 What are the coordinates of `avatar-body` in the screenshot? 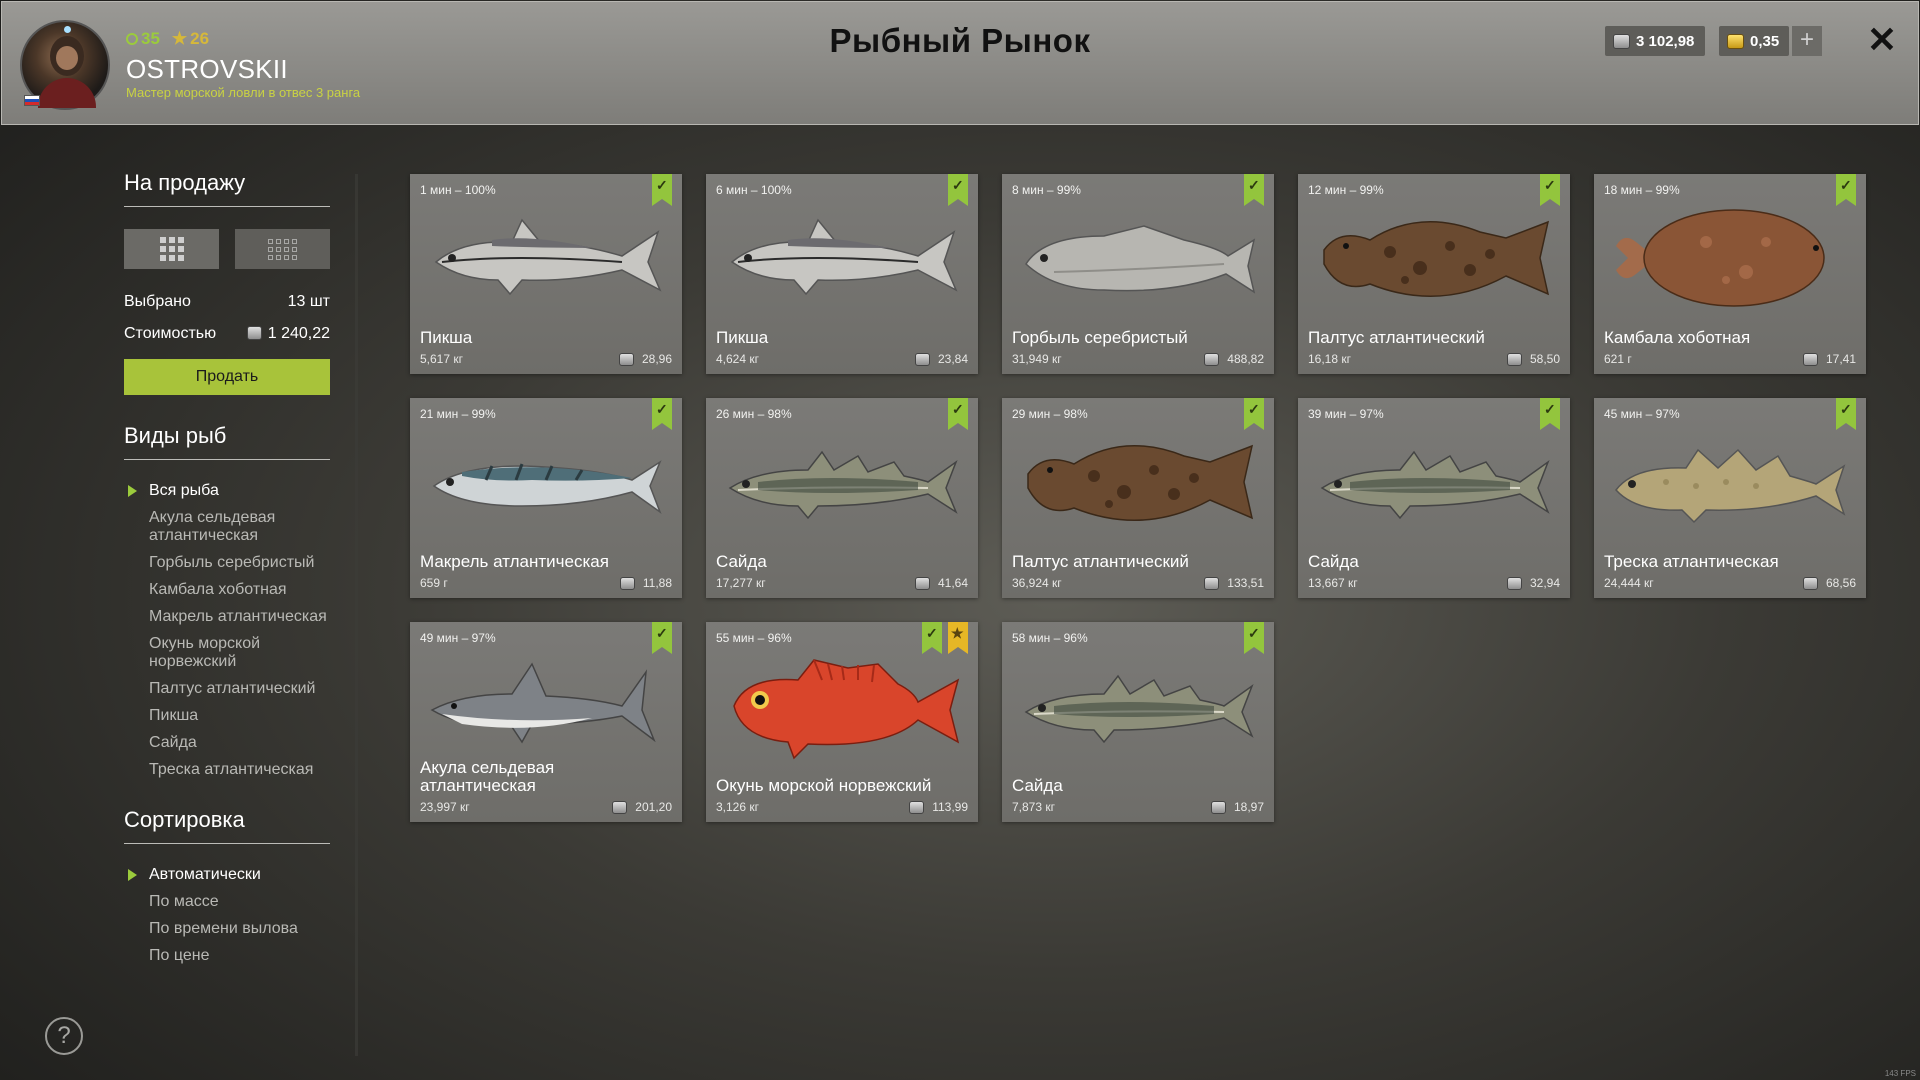 It's located at (67, 93).